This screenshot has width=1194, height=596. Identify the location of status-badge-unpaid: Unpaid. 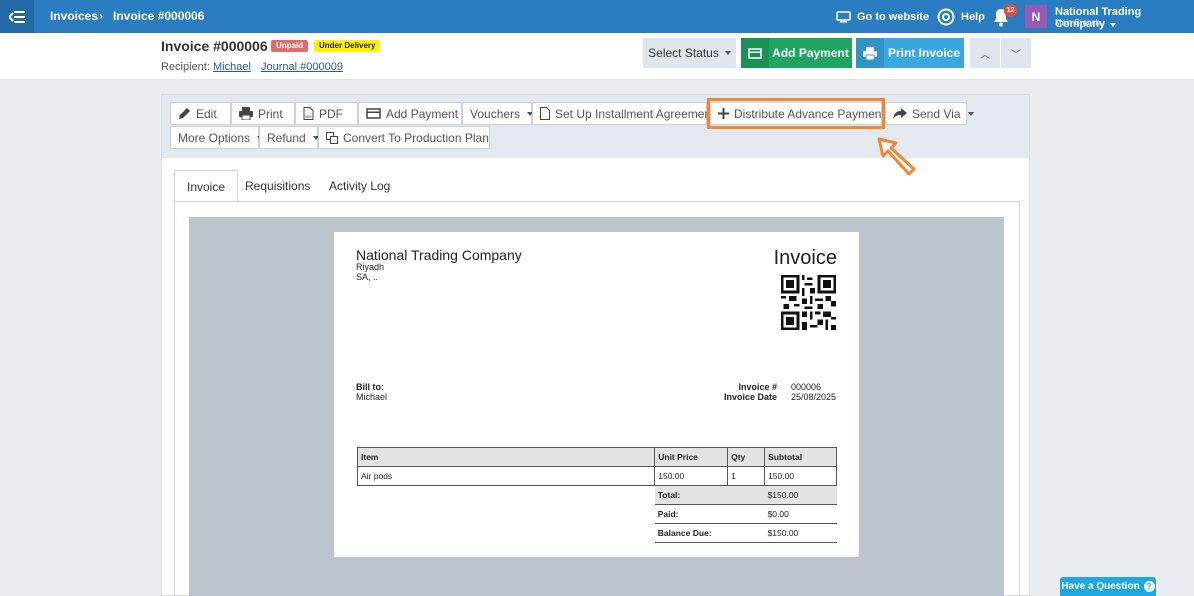
(290, 46).